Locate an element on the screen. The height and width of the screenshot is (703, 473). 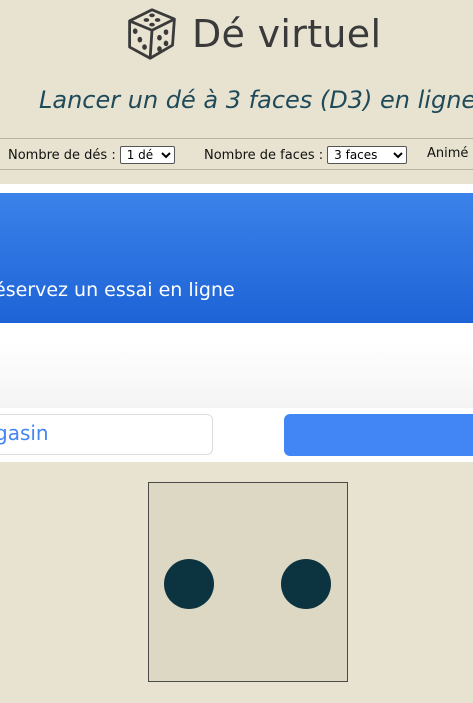
ad-button is located at coordinates (378, 435).